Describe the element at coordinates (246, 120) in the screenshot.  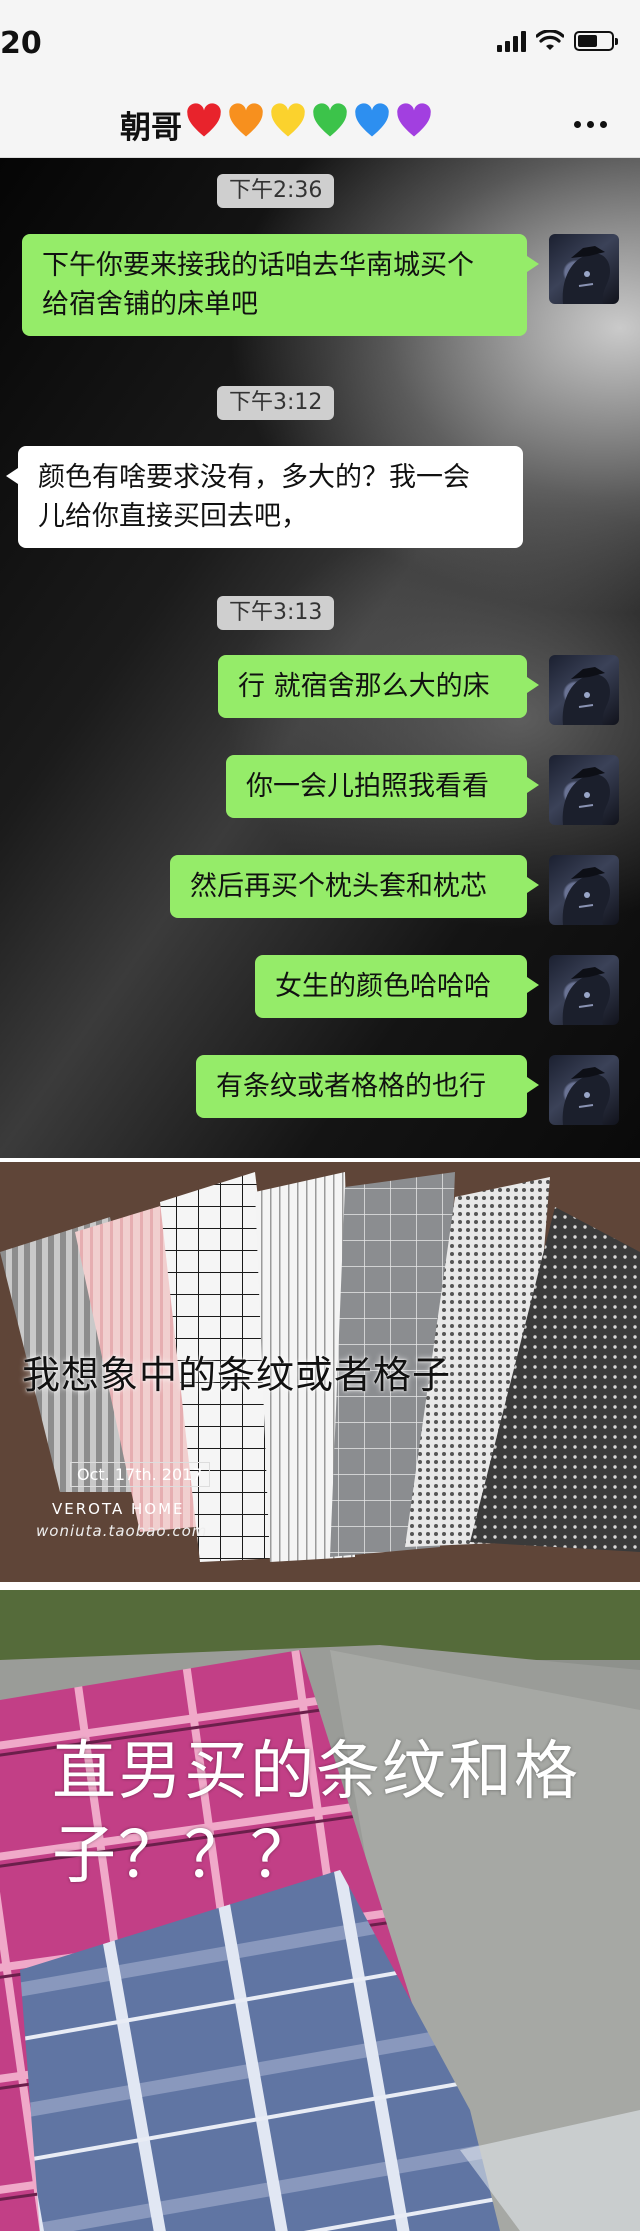
I see `orange-heart-icon` at that location.